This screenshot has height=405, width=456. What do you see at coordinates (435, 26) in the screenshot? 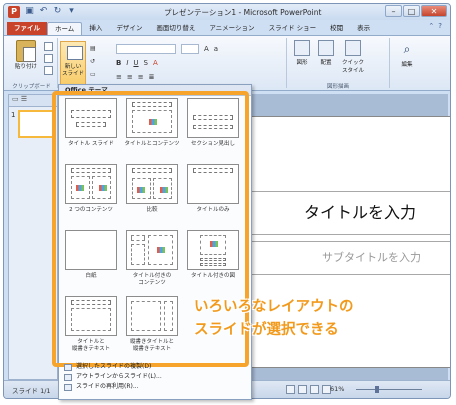
I see `help-area: ⌃ ?` at bounding box center [435, 26].